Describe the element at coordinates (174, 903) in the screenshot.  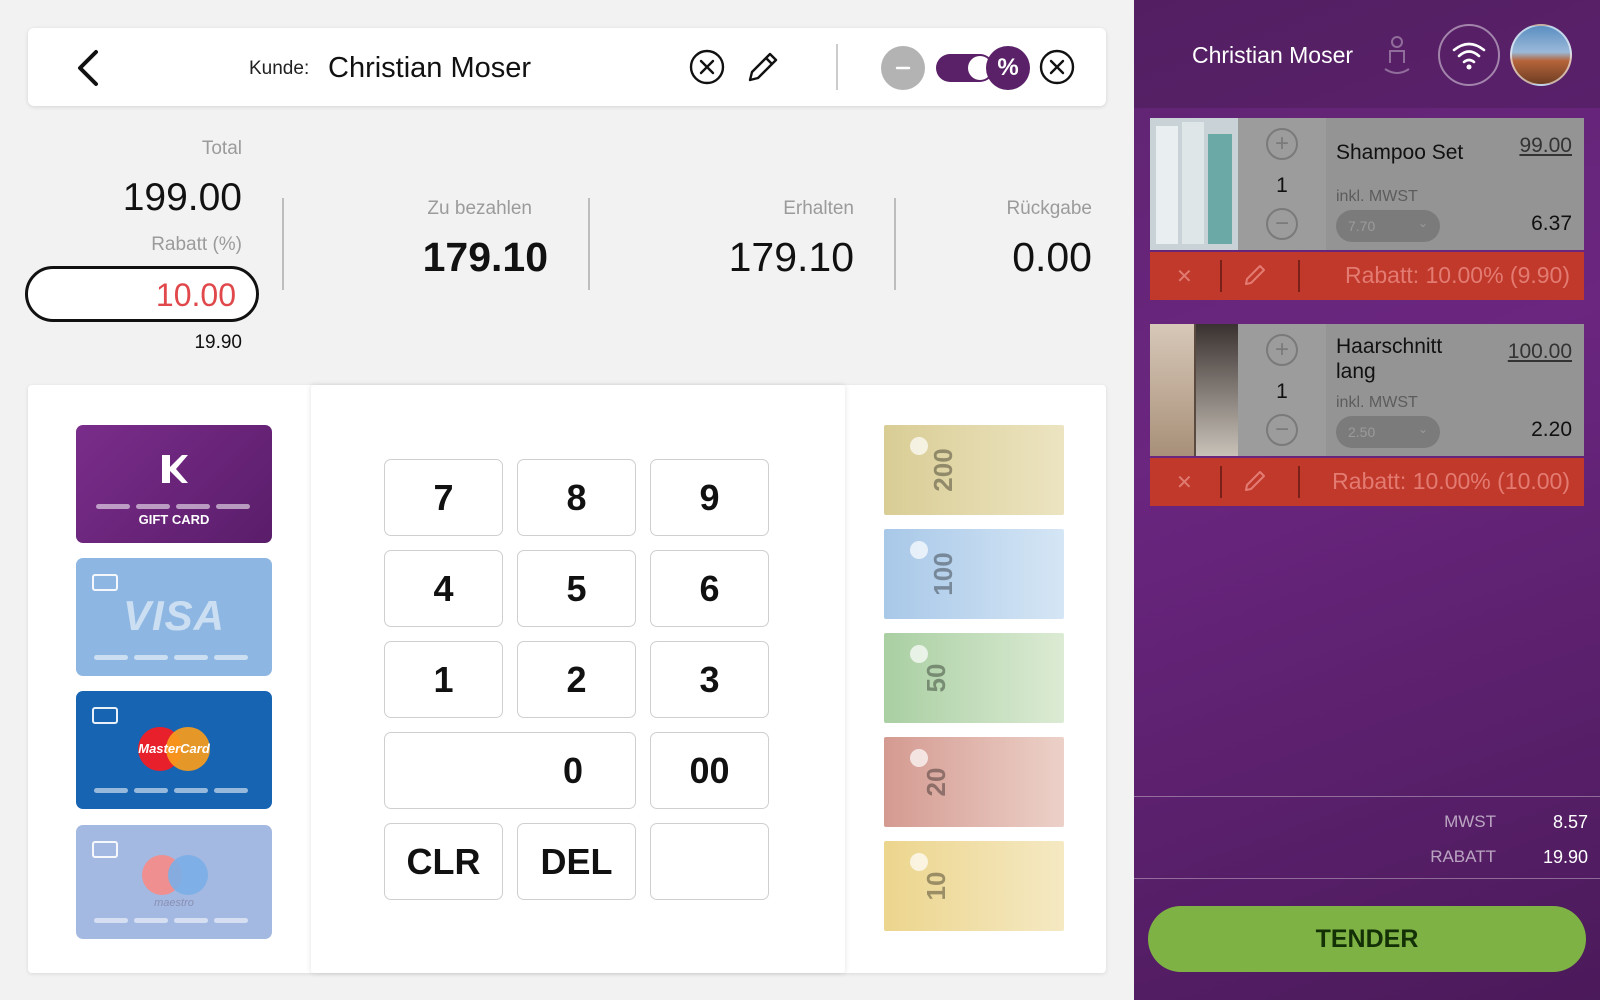
I see `maestro-label: maestro` at that location.